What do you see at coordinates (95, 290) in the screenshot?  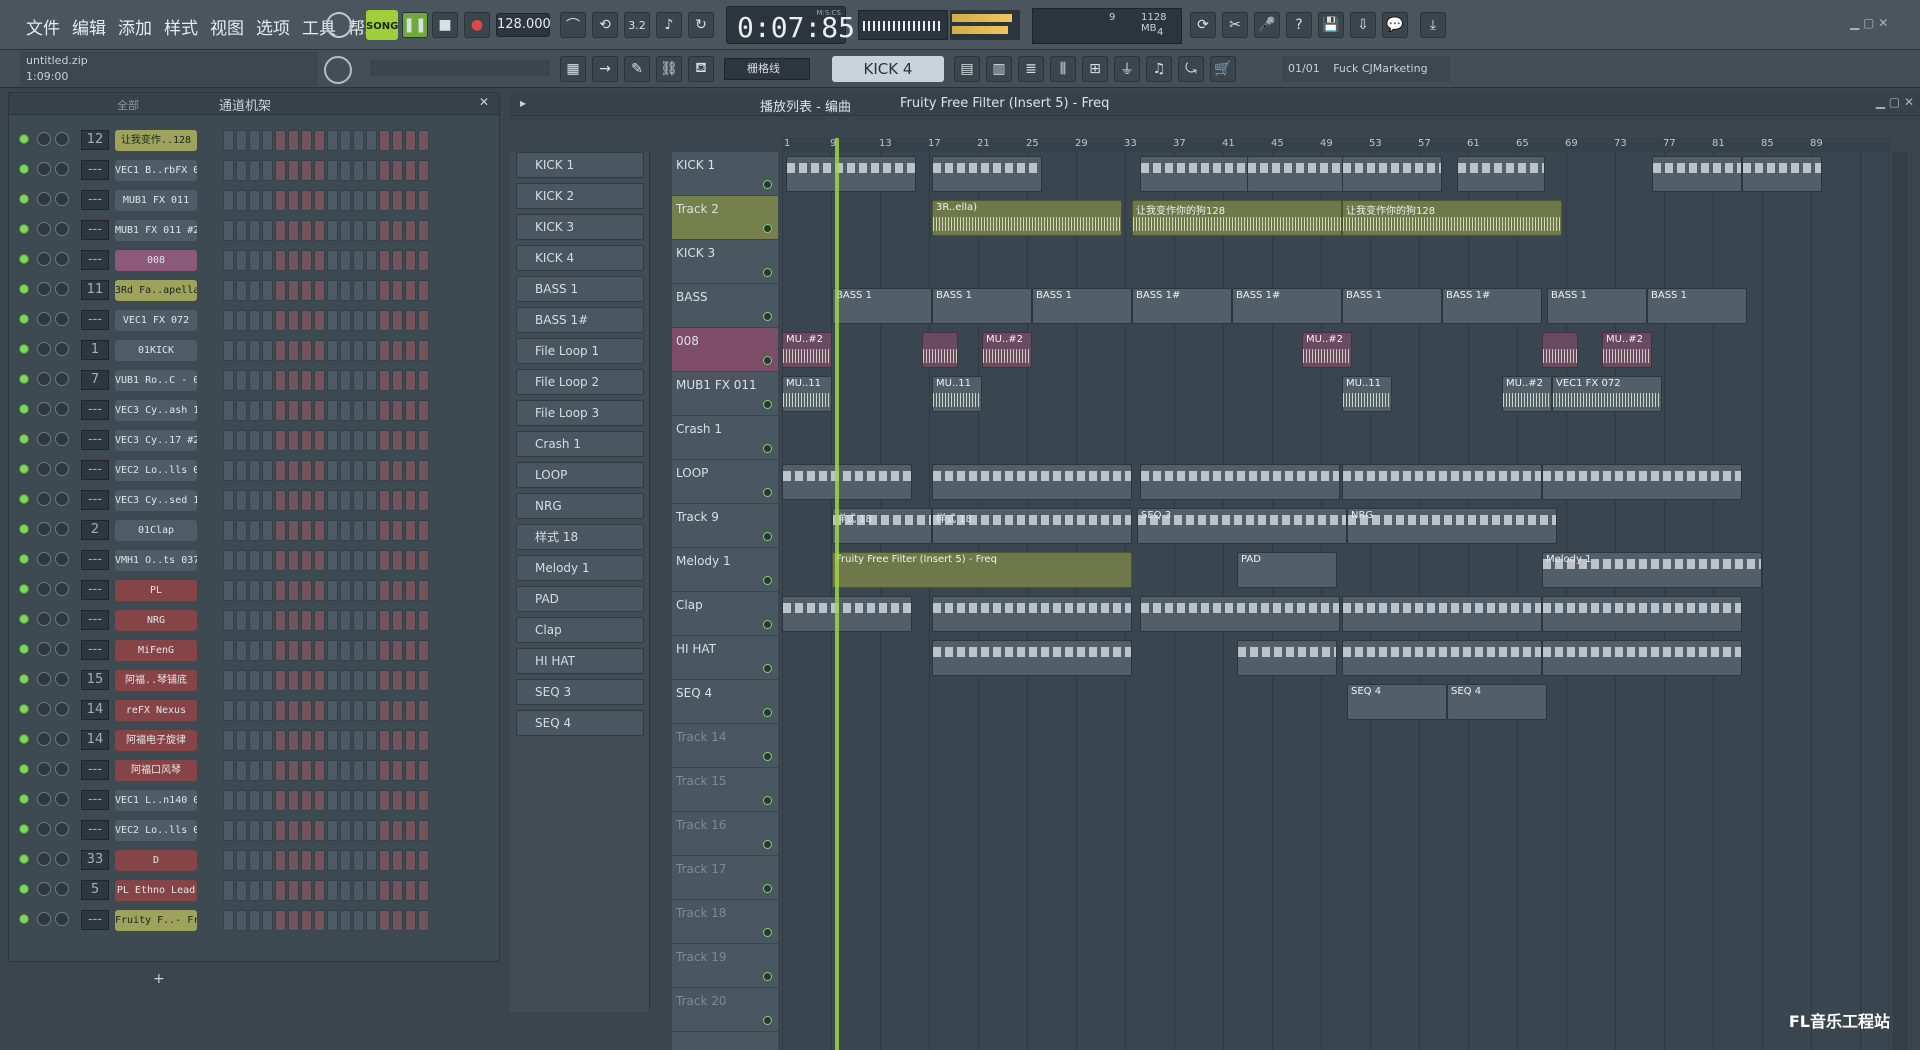 I see `mixer-track-number: 11` at bounding box center [95, 290].